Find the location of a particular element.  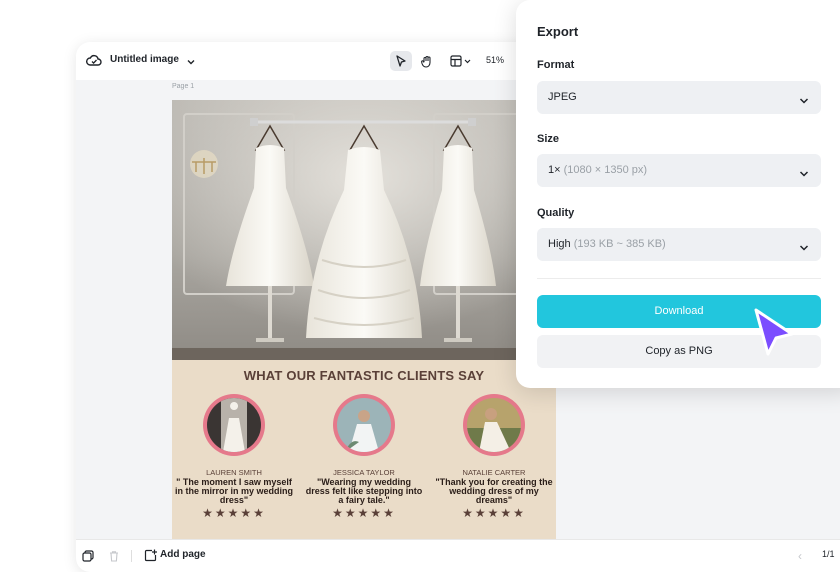

page-label: Page 1 is located at coordinates (183, 86).